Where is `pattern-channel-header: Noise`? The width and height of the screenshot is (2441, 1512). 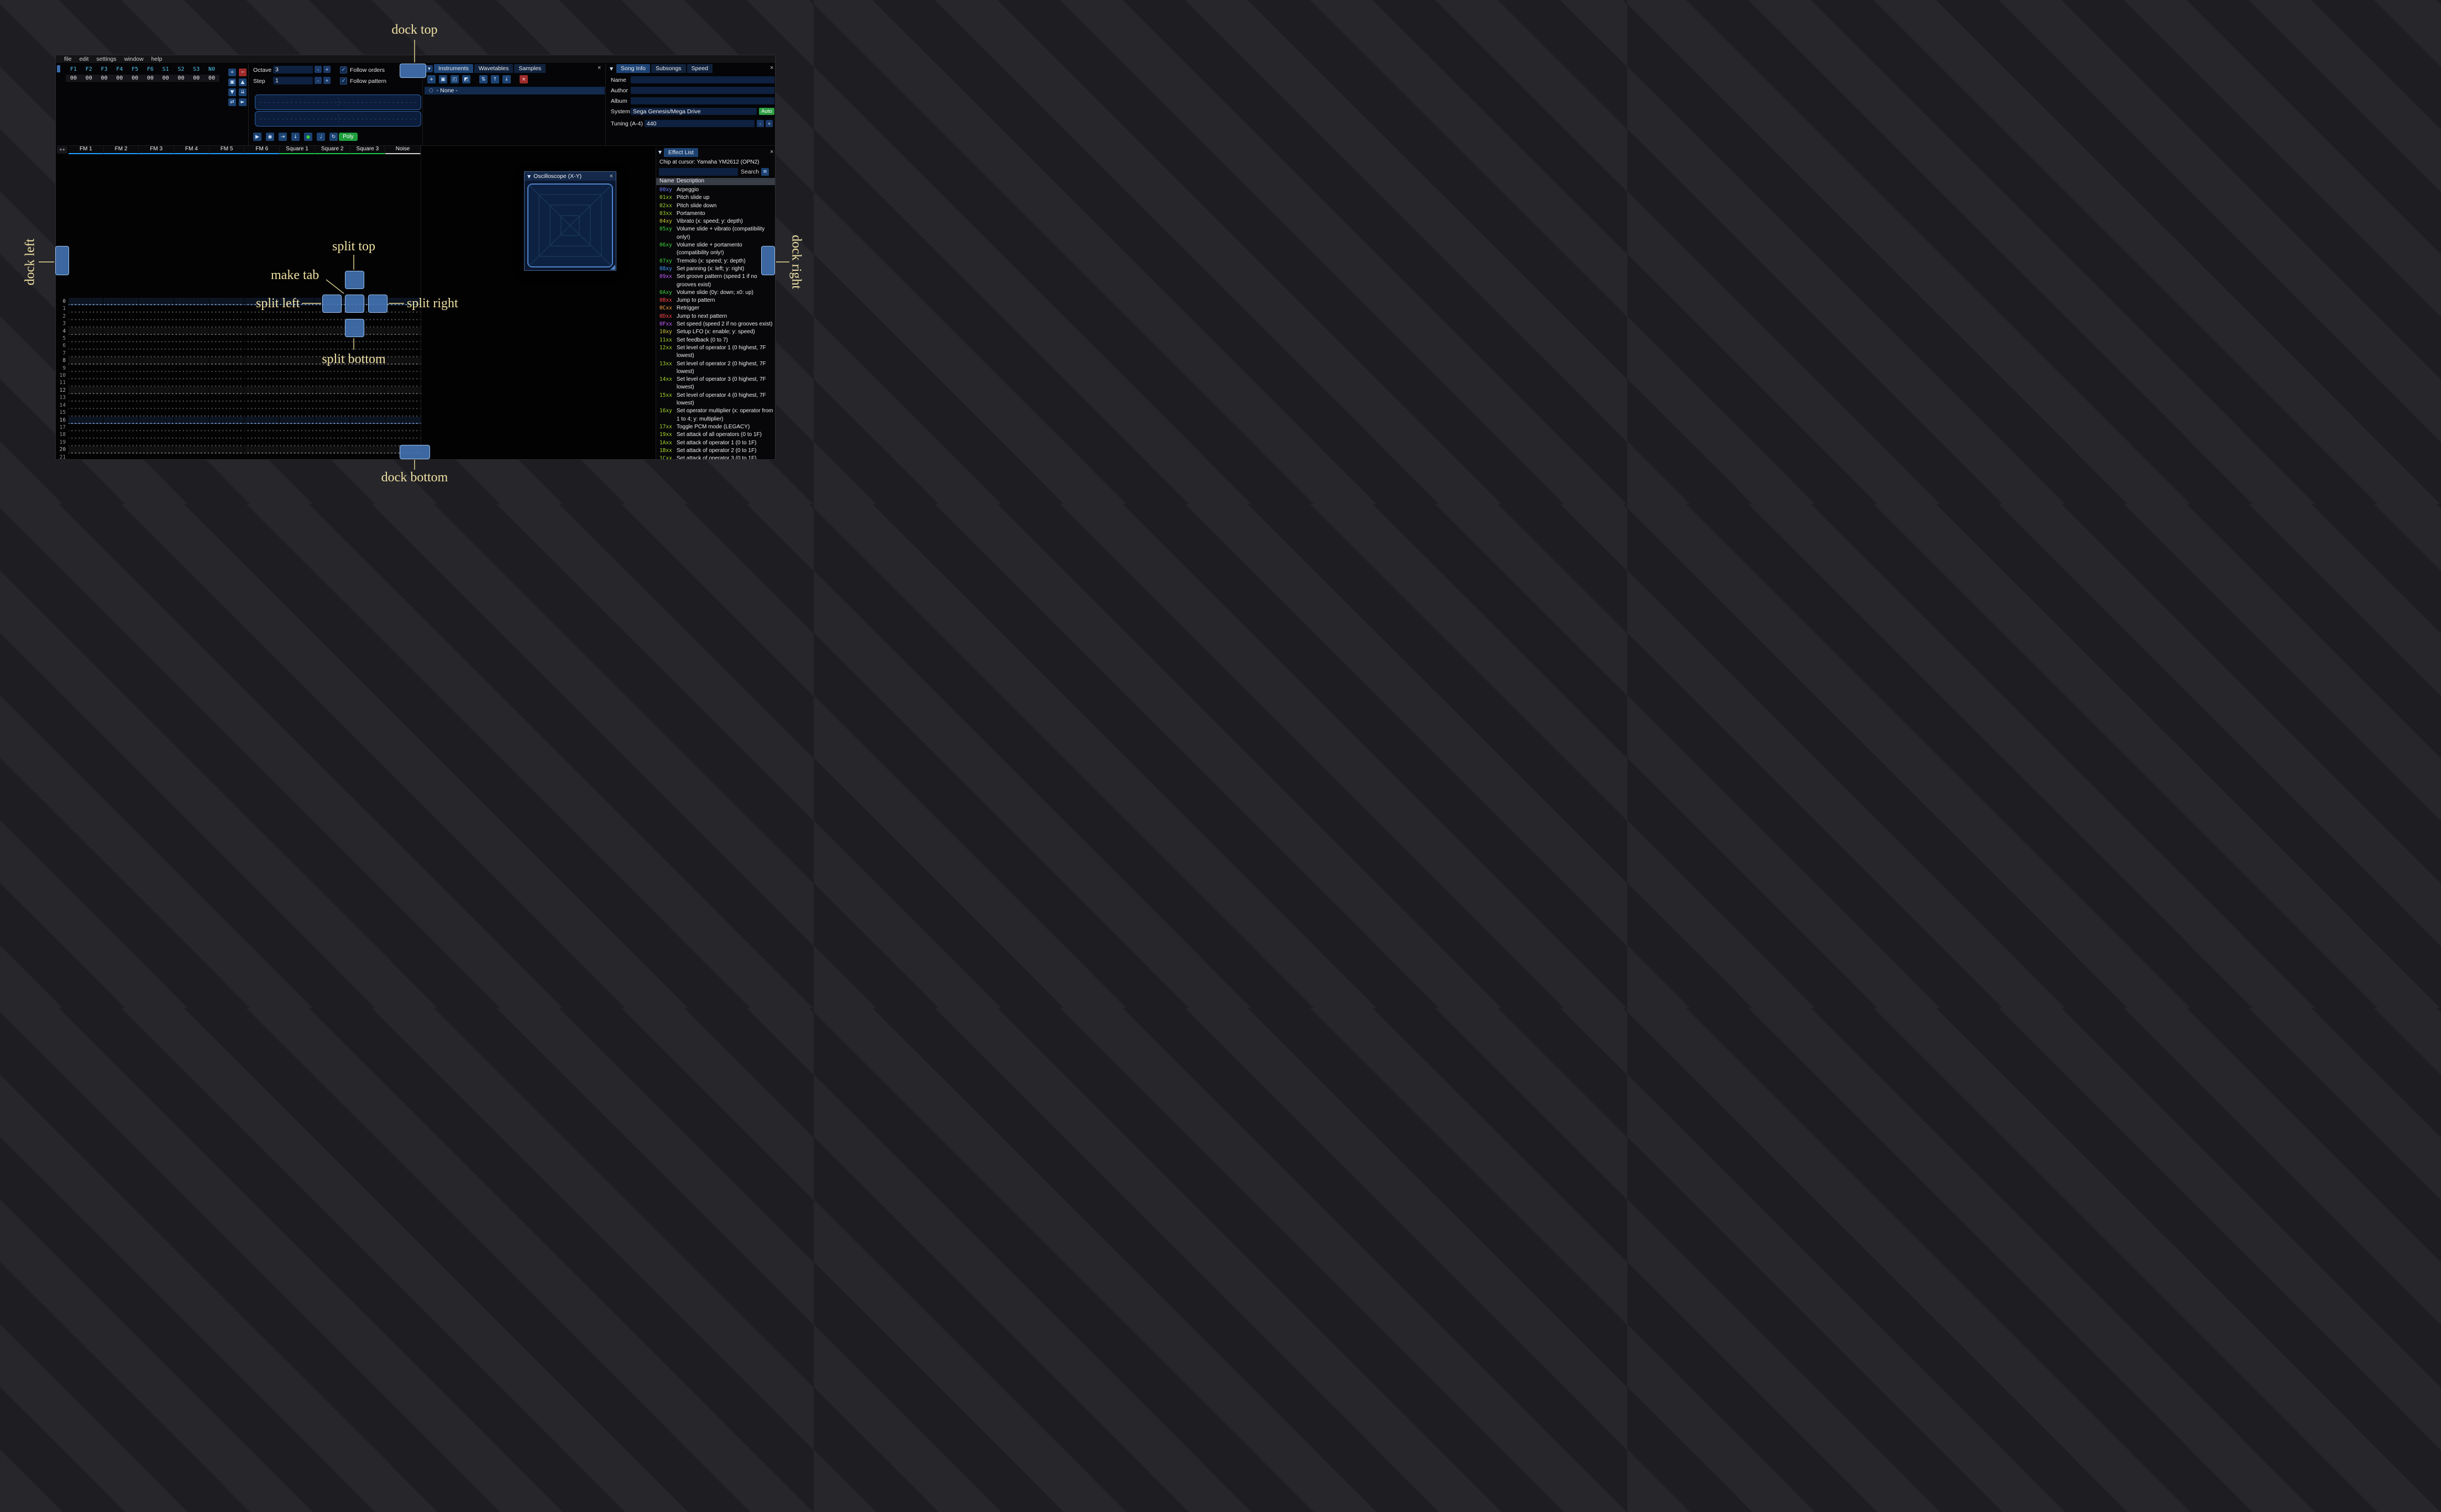 pattern-channel-header: Noise is located at coordinates (403, 150).